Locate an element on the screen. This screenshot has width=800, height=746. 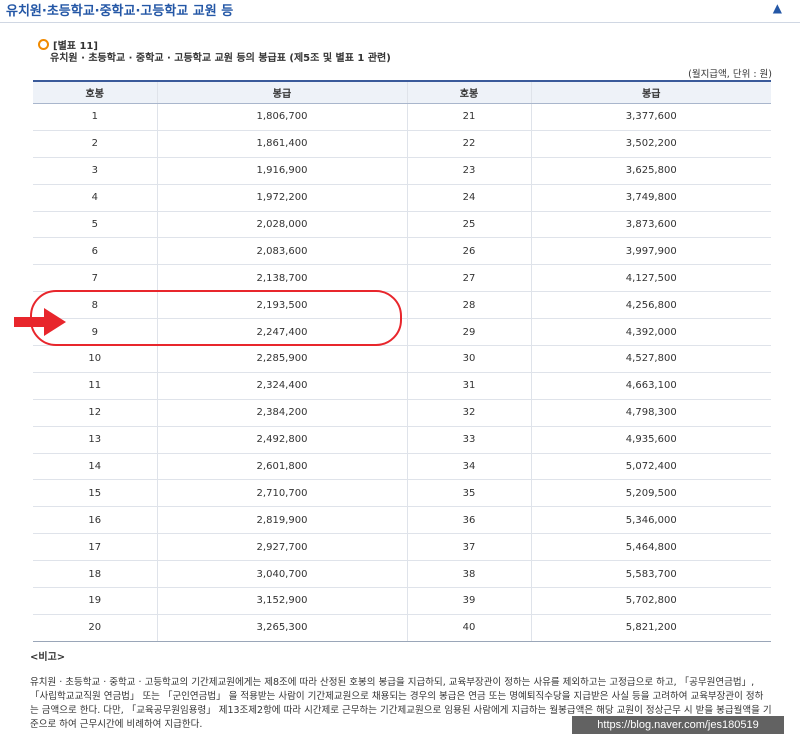
step-cell: 26 is located at coordinates (469, 251).